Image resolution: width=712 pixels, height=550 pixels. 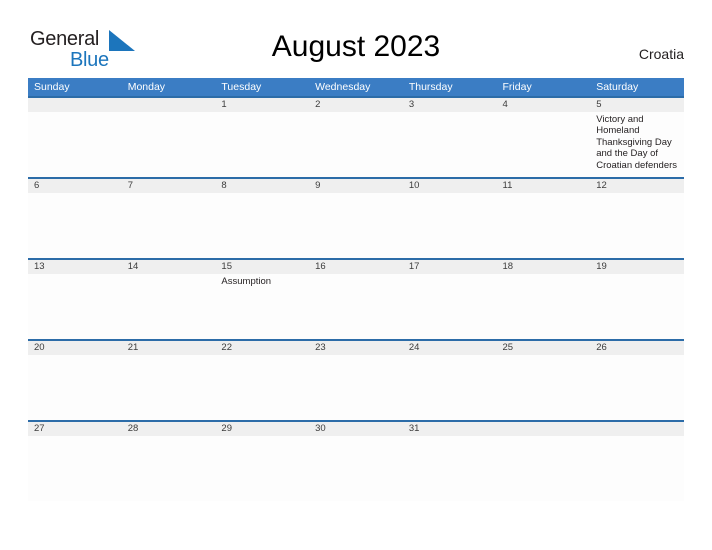 What do you see at coordinates (320, 347) in the screenshot?
I see `day-number: 23` at bounding box center [320, 347].